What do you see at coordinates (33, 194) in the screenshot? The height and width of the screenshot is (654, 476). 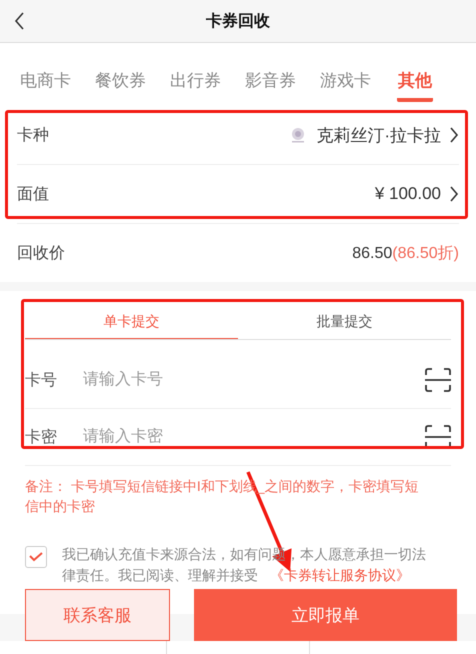 I see `option-label: 面值` at bounding box center [33, 194].